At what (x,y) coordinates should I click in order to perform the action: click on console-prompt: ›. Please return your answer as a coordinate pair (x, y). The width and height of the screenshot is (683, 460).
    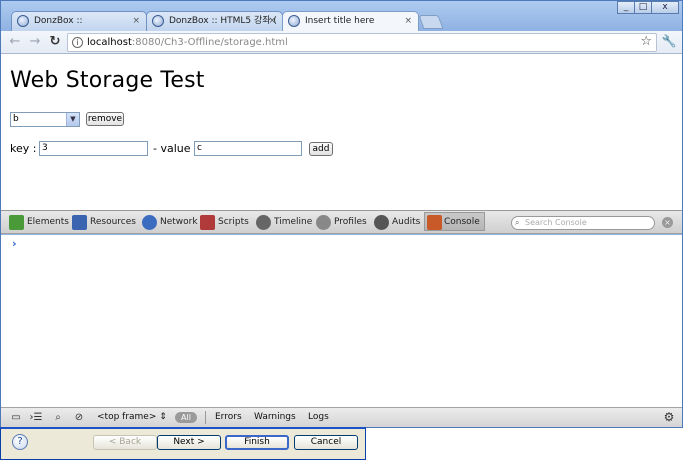
    Looking at the image, I should click on (14, 243).